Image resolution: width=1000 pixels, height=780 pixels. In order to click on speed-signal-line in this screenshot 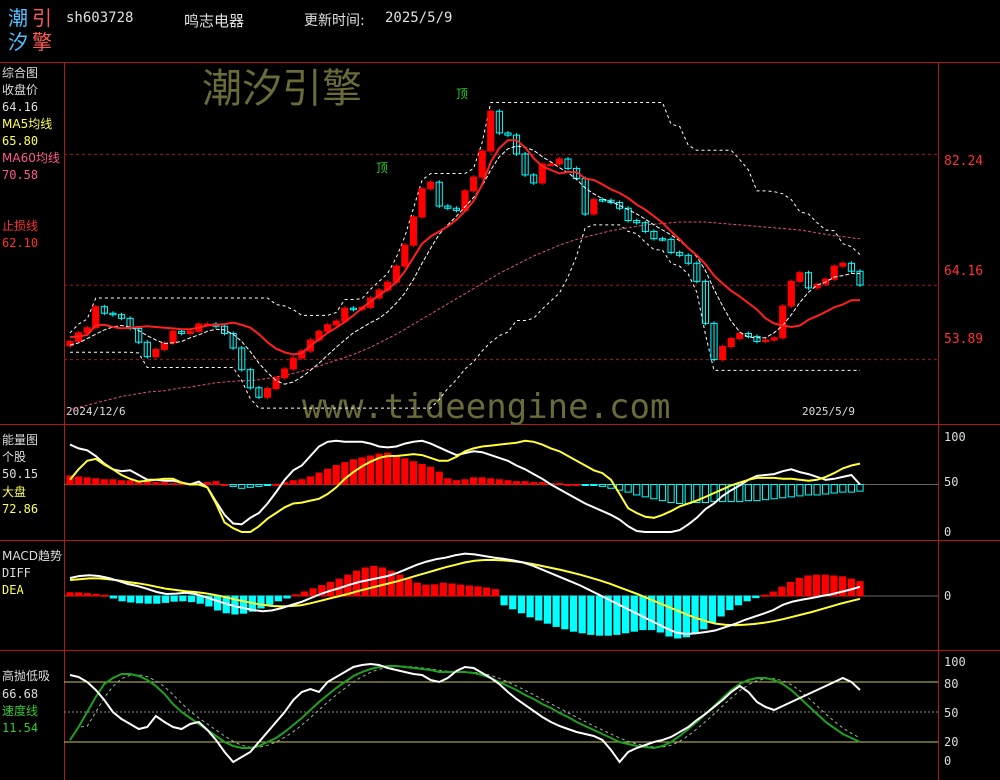, I will do `click(465, 706)`.